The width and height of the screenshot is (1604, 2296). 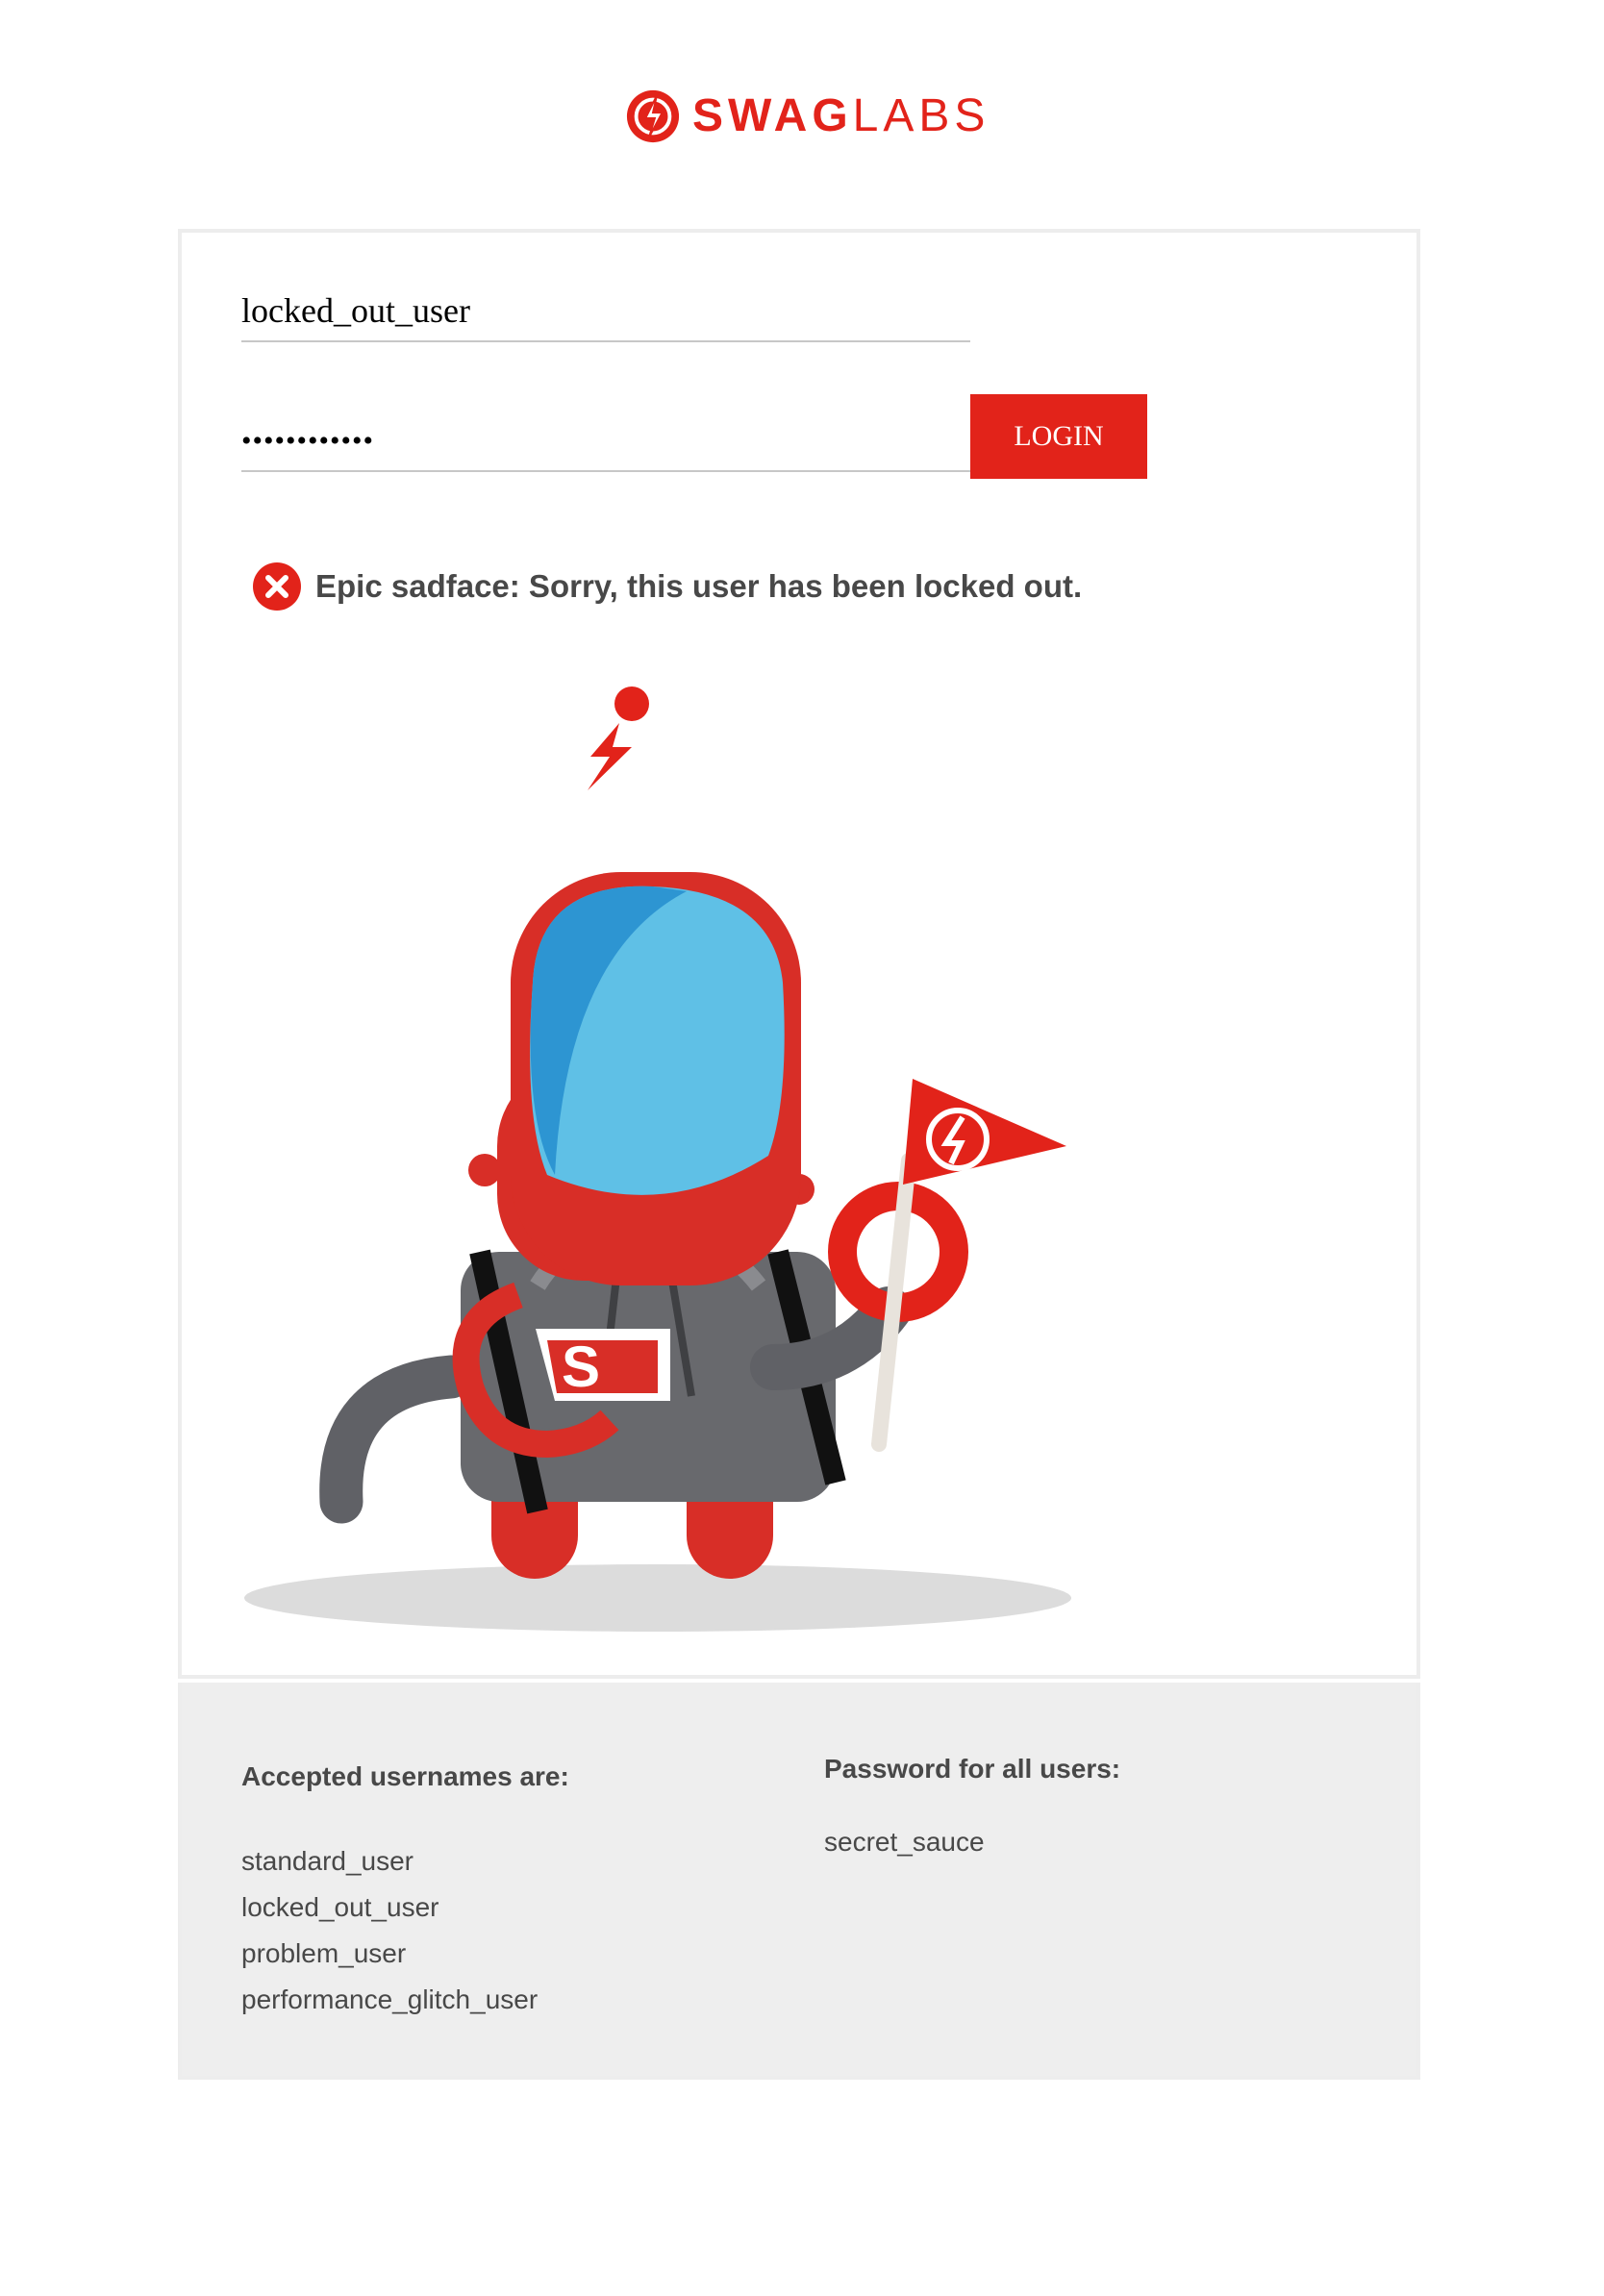 What do you see at coordinates (405, 1776) in the screenshot?
I see `usernames-title: Accepted usernames are:` at bounding box center [405, 1776].